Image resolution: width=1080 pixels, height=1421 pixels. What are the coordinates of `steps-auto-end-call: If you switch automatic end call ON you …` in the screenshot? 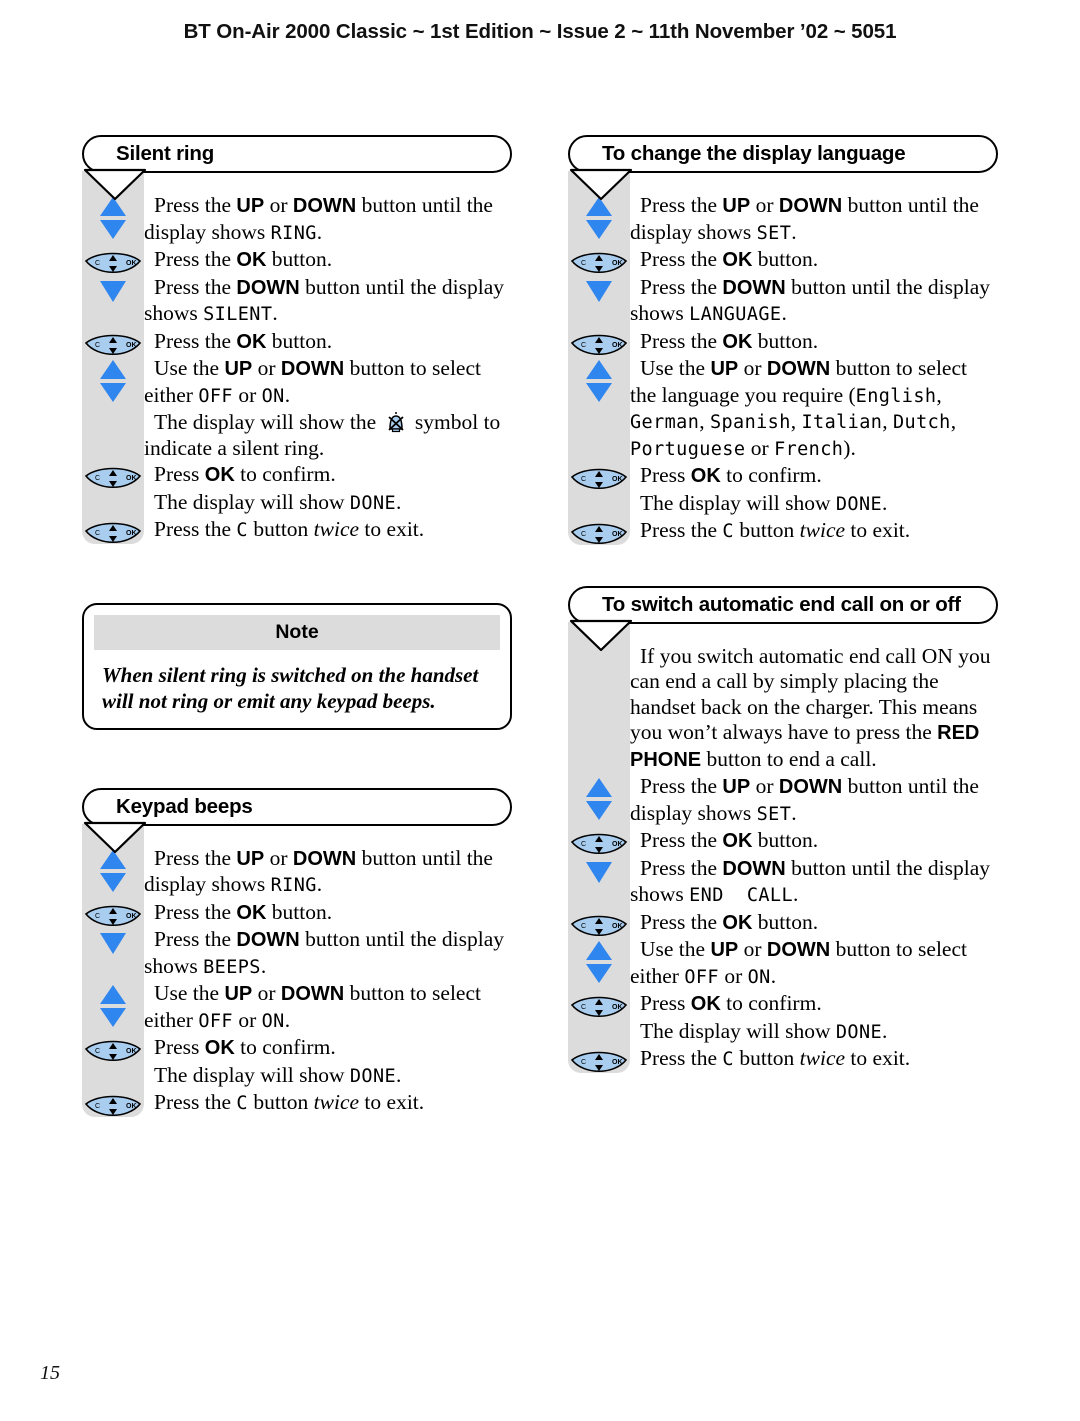 It's located at (783, 858).